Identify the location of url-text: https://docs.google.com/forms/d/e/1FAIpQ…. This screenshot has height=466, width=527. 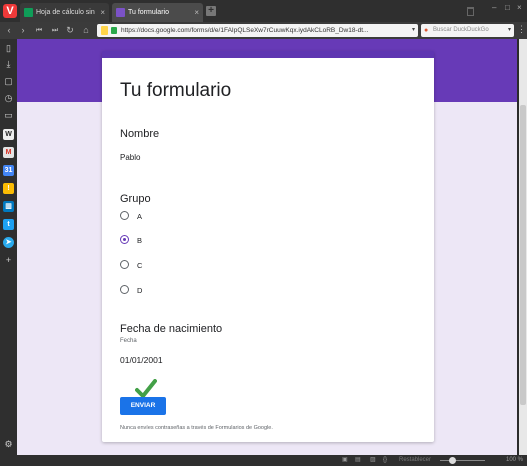
(261, 30).